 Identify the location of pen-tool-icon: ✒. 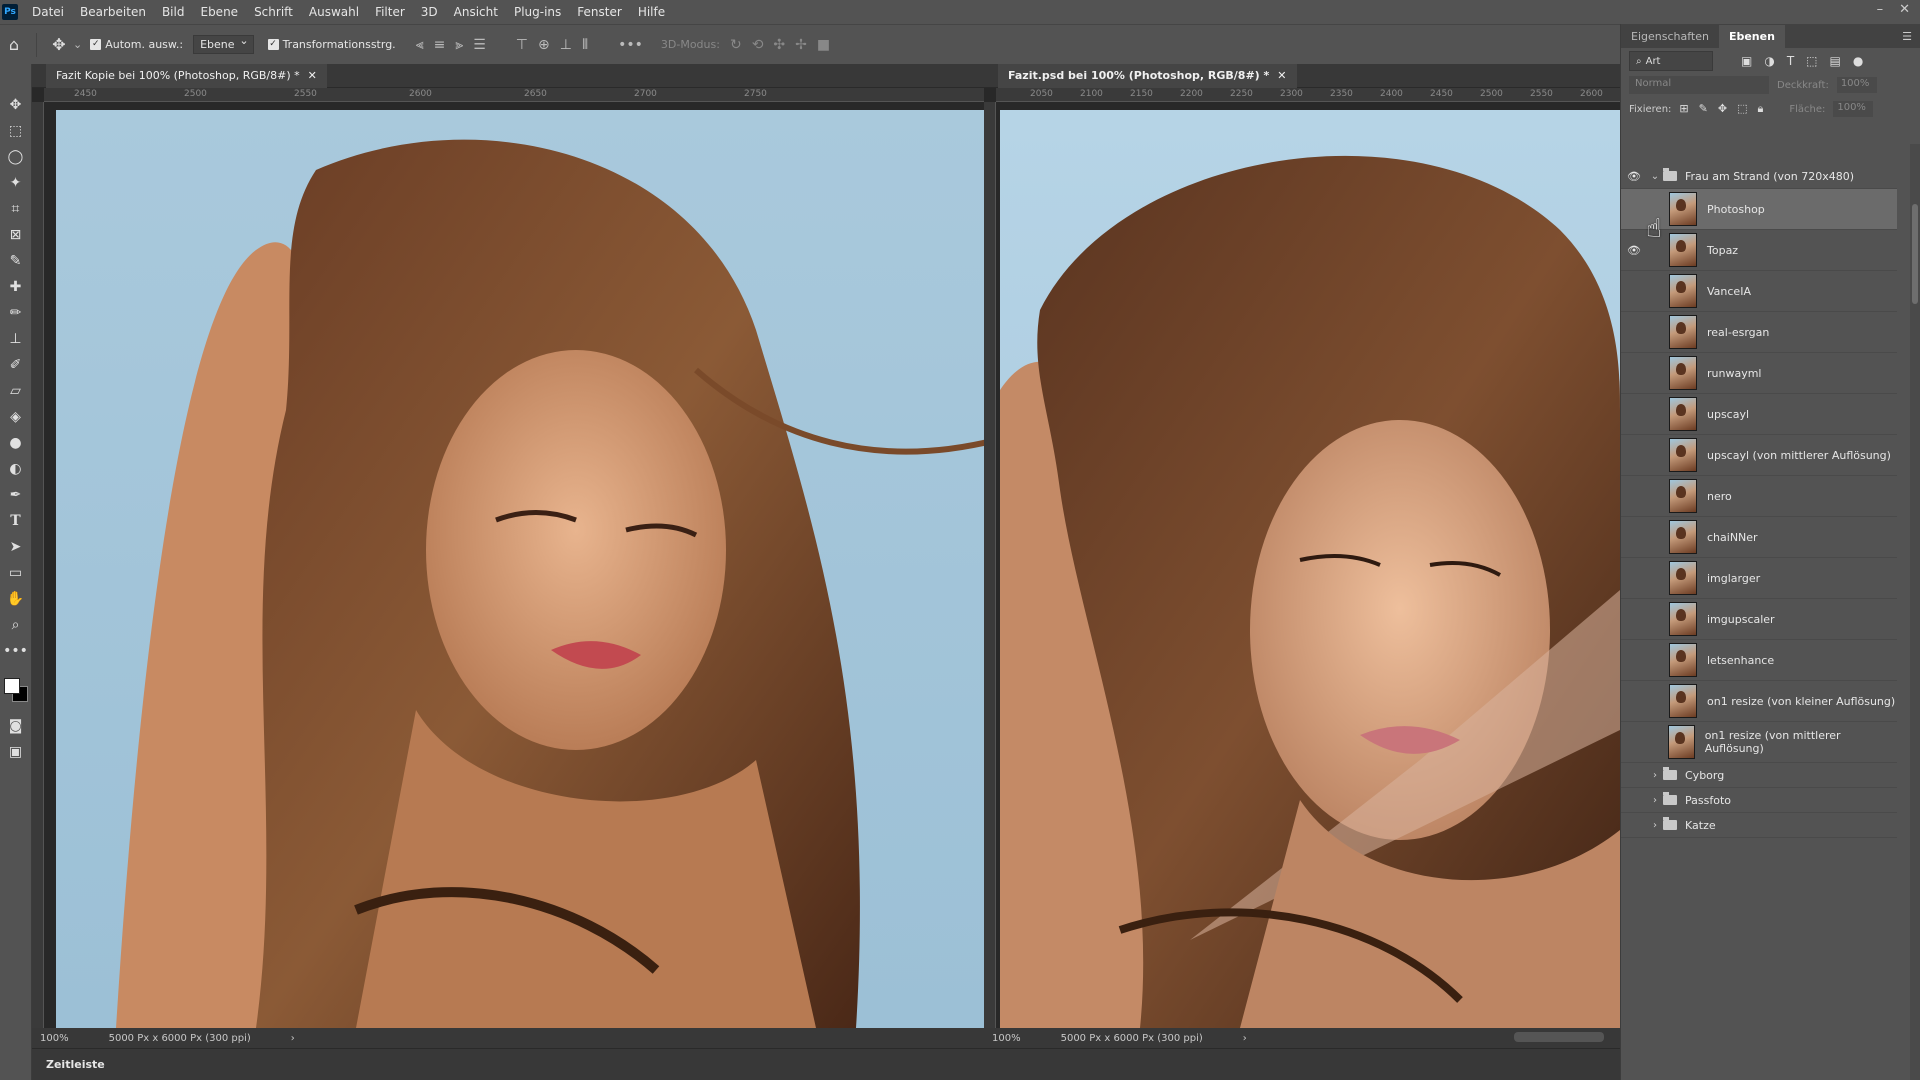
(16, 494).